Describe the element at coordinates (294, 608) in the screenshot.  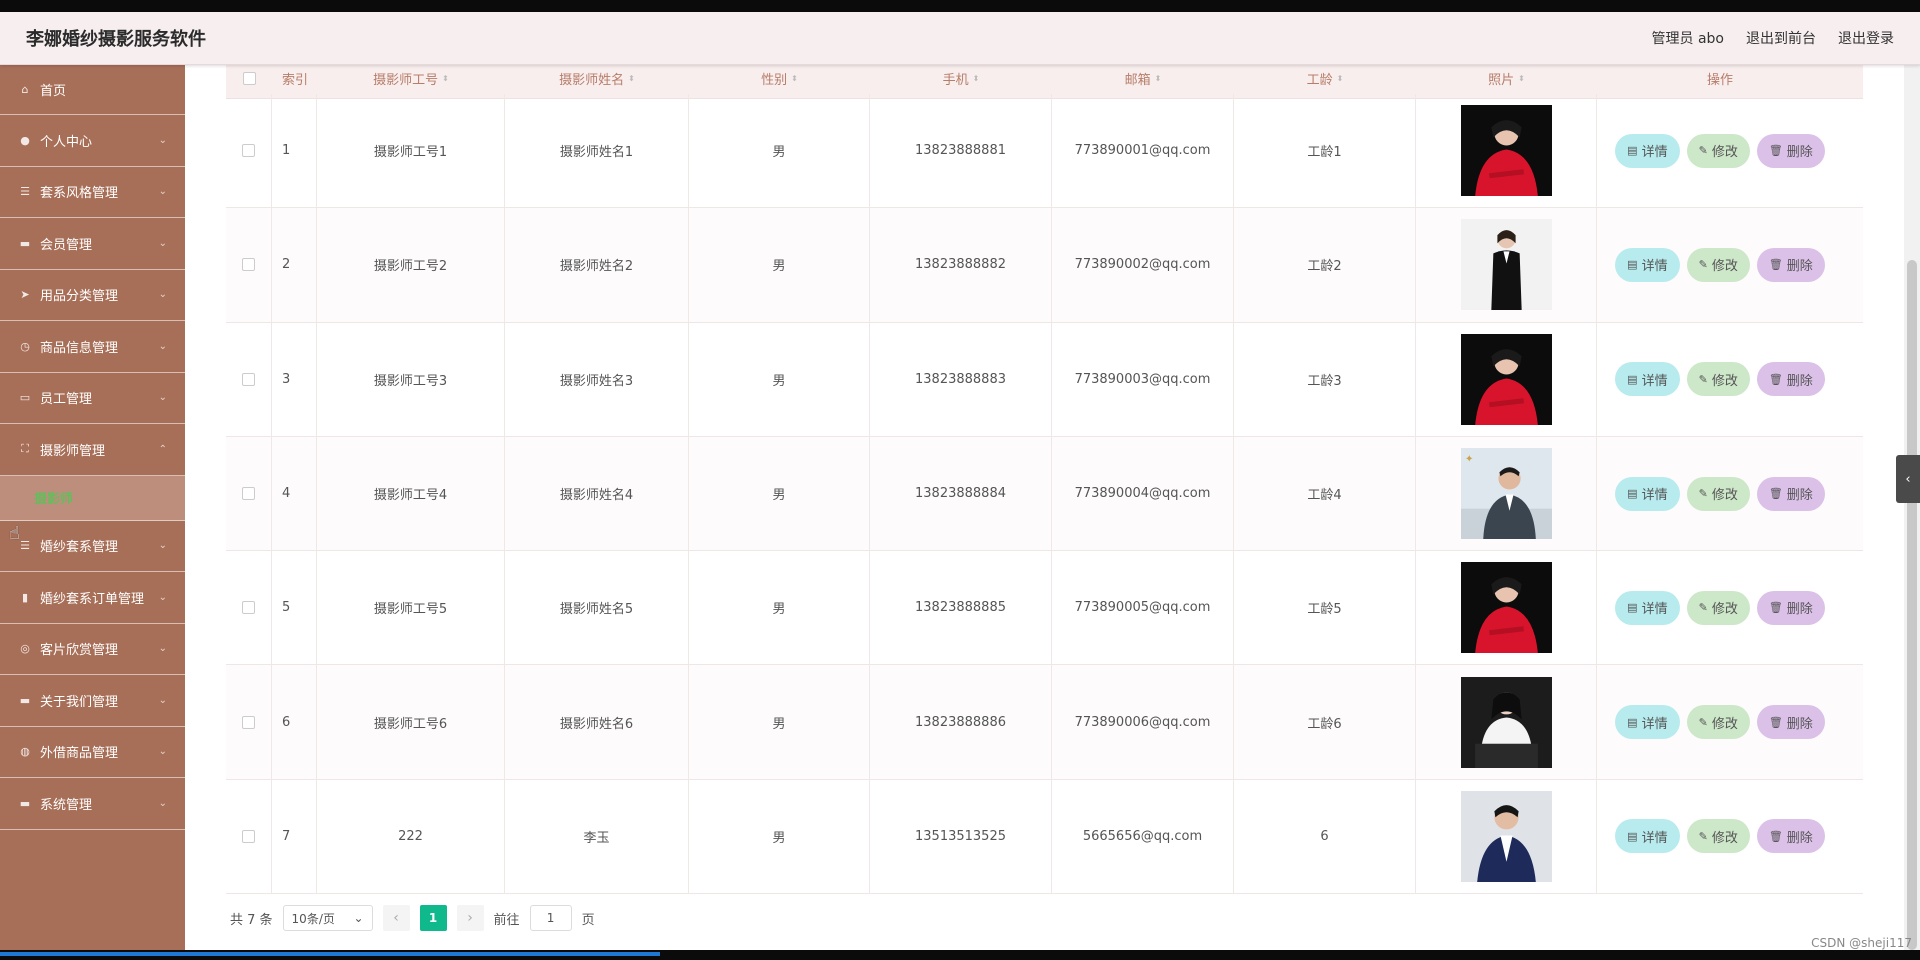
I see `cell-index: 5` at that location.